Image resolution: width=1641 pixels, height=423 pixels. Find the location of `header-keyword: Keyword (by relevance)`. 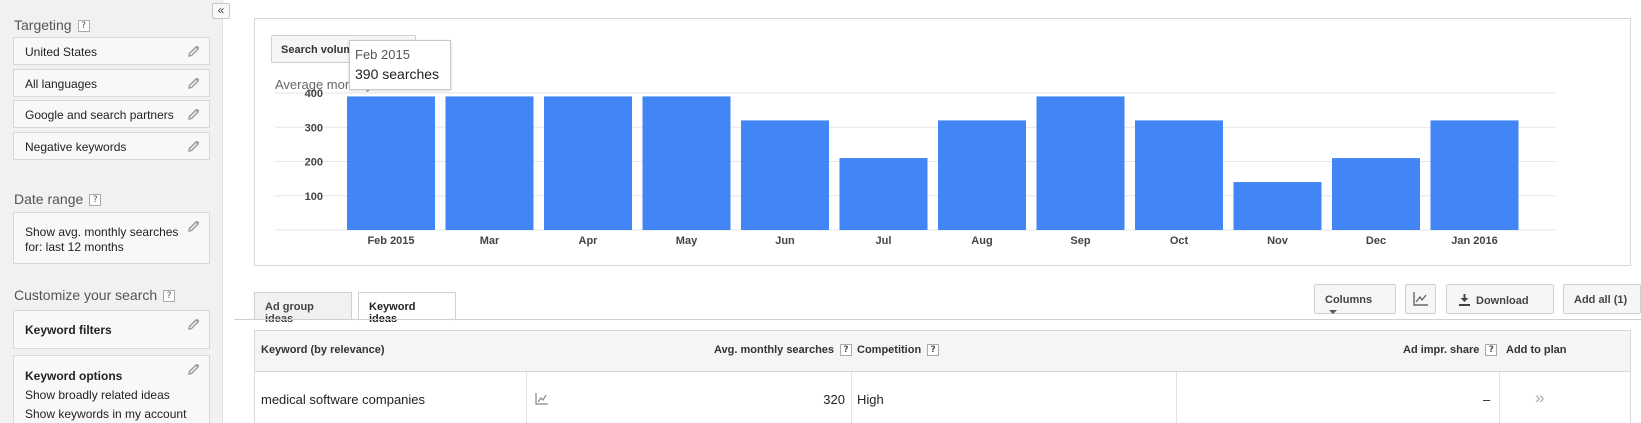

header-keyword: Keyword (by relevance) is located at coordinates (323, 350).